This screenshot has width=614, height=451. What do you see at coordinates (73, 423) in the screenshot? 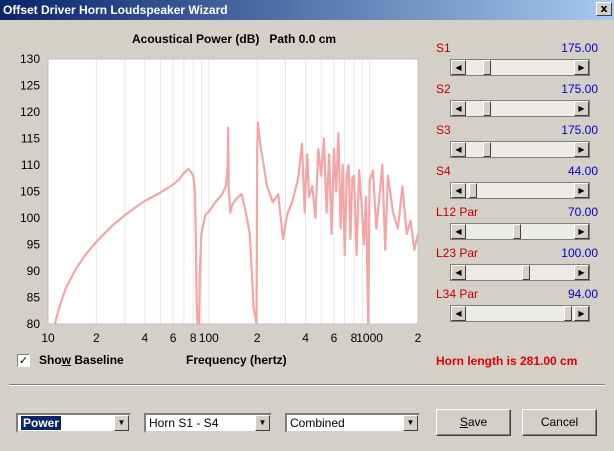
I see `plot-type-combo: Power ▼` at bounding box center [73, 423].